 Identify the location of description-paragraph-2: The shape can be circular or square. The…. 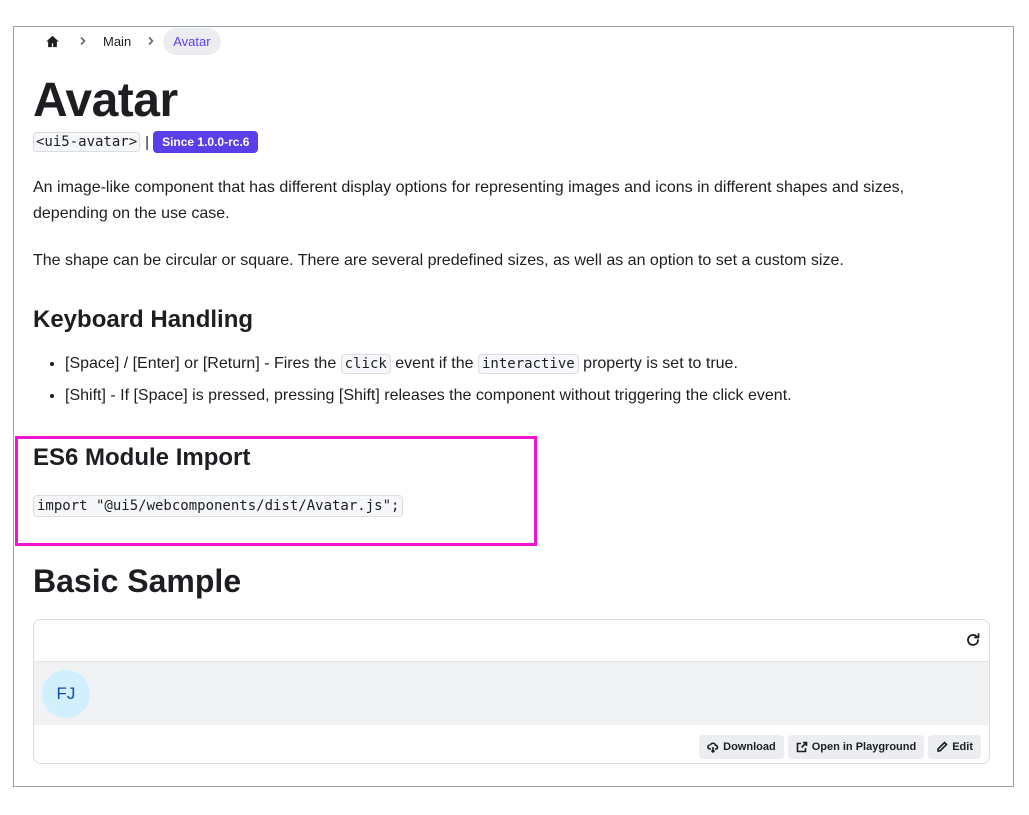
(438, 260).